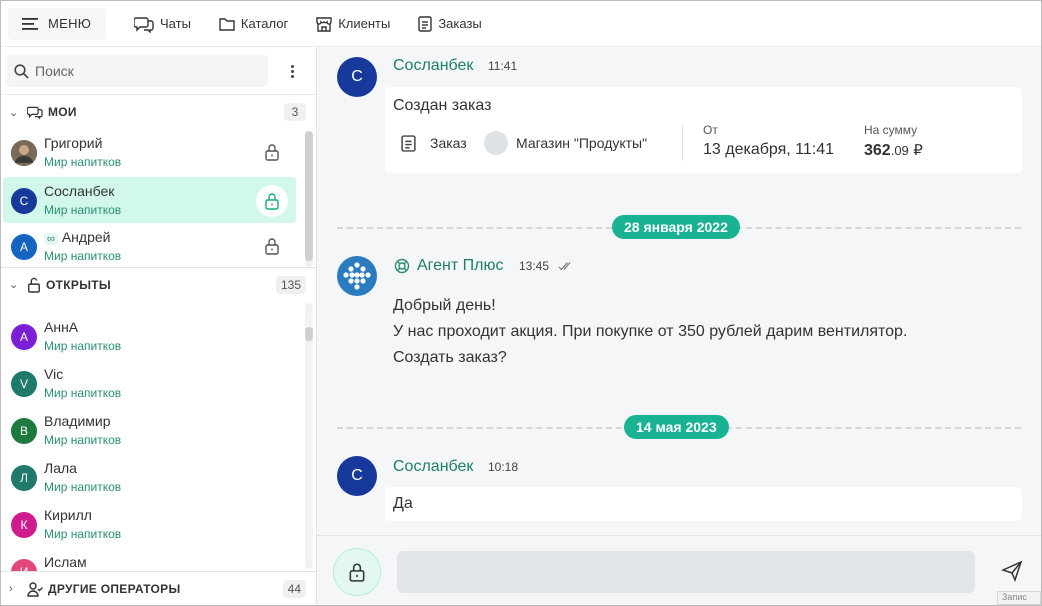  I want to click on contact-item-active: С Сосланбек Мир напитков, so click(149, 200).